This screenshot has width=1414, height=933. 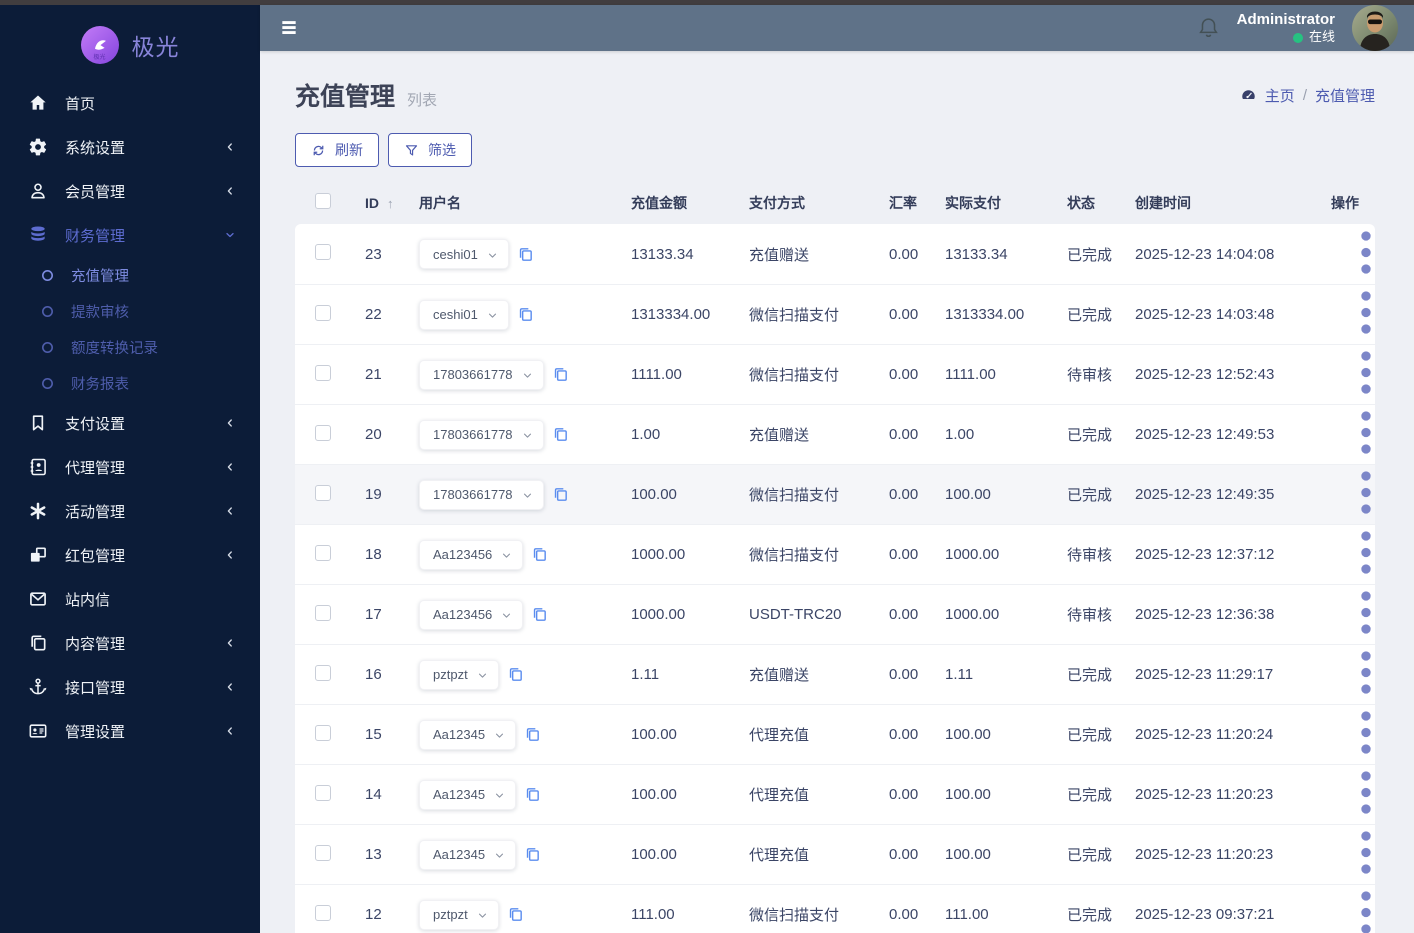 What do you see at coordinates (1090, 555) in the screenshot?
I see `cell-status: 待审核` at bounding box center [1090, 555].